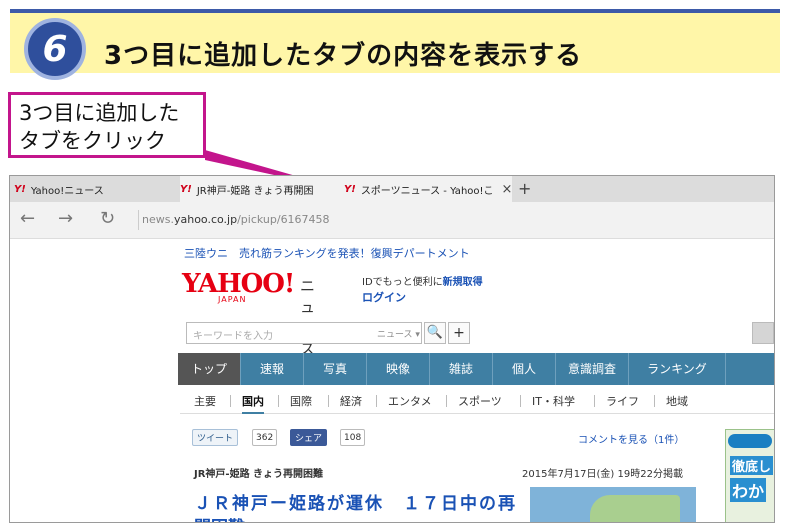 The image size is (786, 523). I want to click on new-tab-button: +, so click(524, 188).